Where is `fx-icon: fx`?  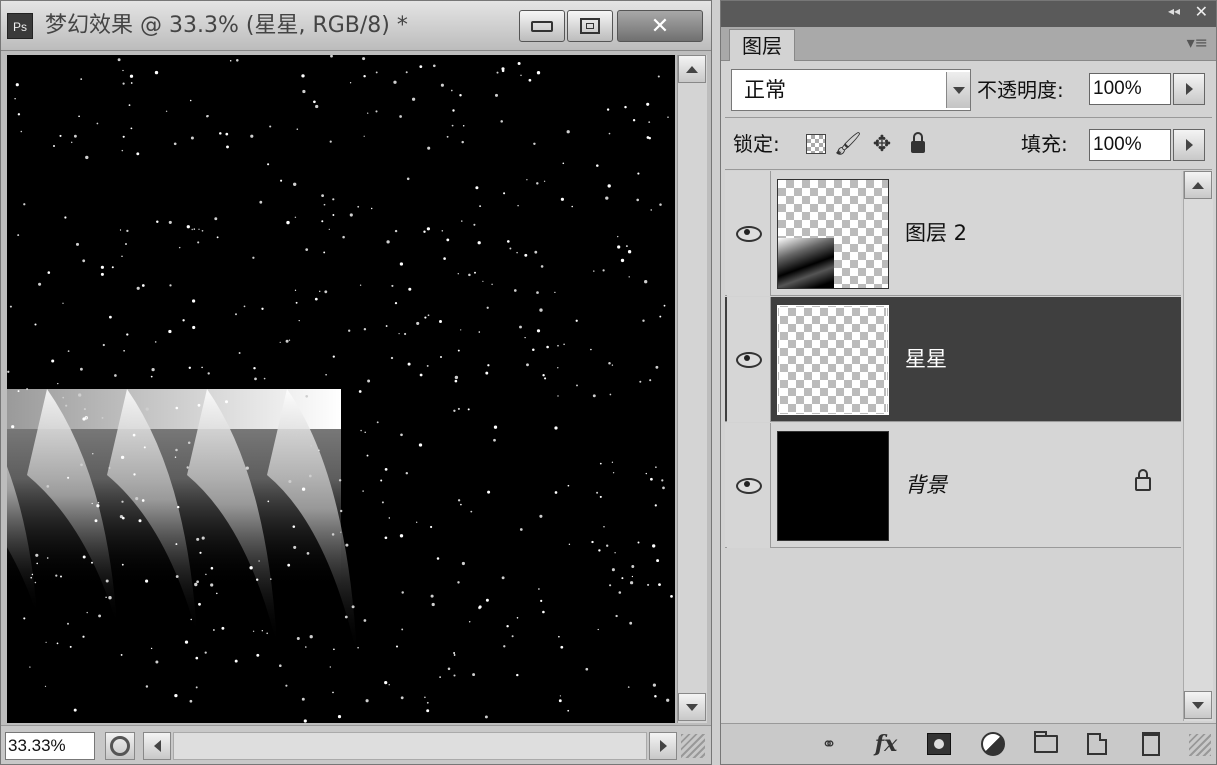 fx-icon: fx is located at coordinates (886, 744).